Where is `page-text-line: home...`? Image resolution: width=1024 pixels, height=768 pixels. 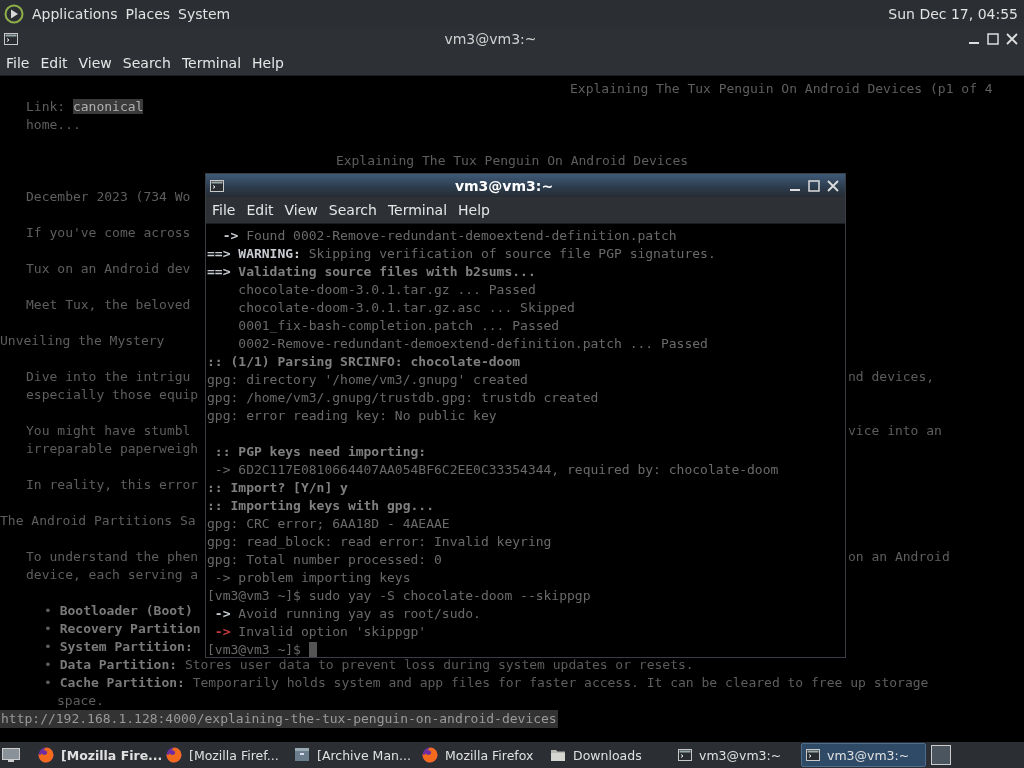 page-text-line: home... is located at coordinates (53, 124).